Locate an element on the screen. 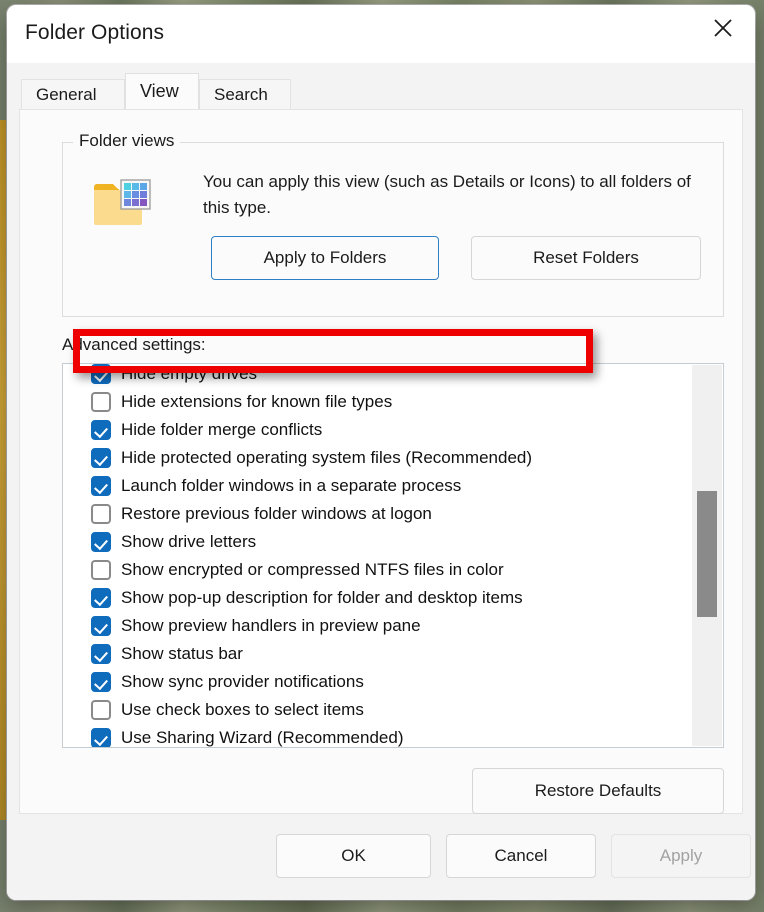  title-bar: Folder Options is located at coordinates (381, 34).